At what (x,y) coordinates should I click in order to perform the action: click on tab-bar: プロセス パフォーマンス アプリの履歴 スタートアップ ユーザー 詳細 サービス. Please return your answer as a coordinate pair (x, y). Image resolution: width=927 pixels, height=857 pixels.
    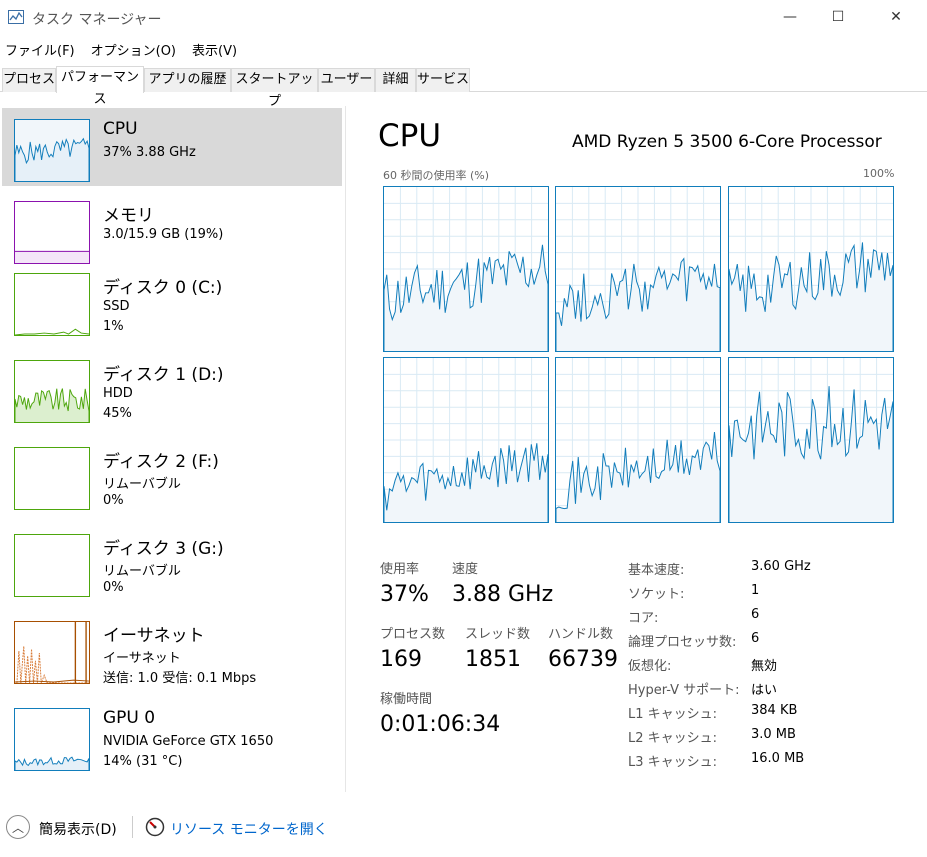
    Looking at the image, I should click on (463, 87).